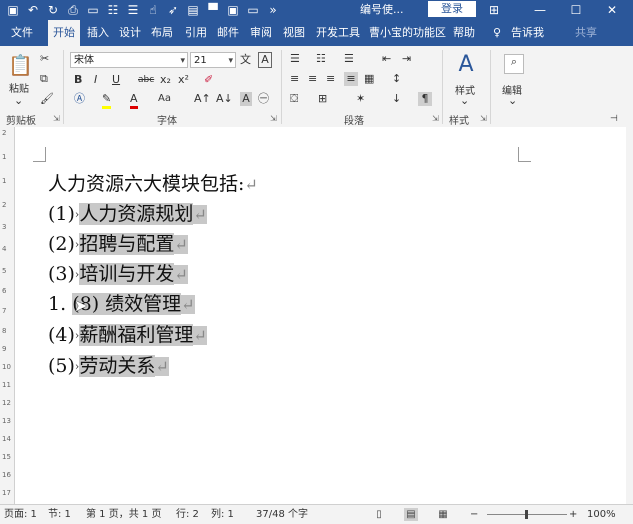 The height and width of the screenshot is (524, 633). Describe the element at coordinates (47, 99) in the screenshot. I see `format-painter-icon: 🖌` at that location.